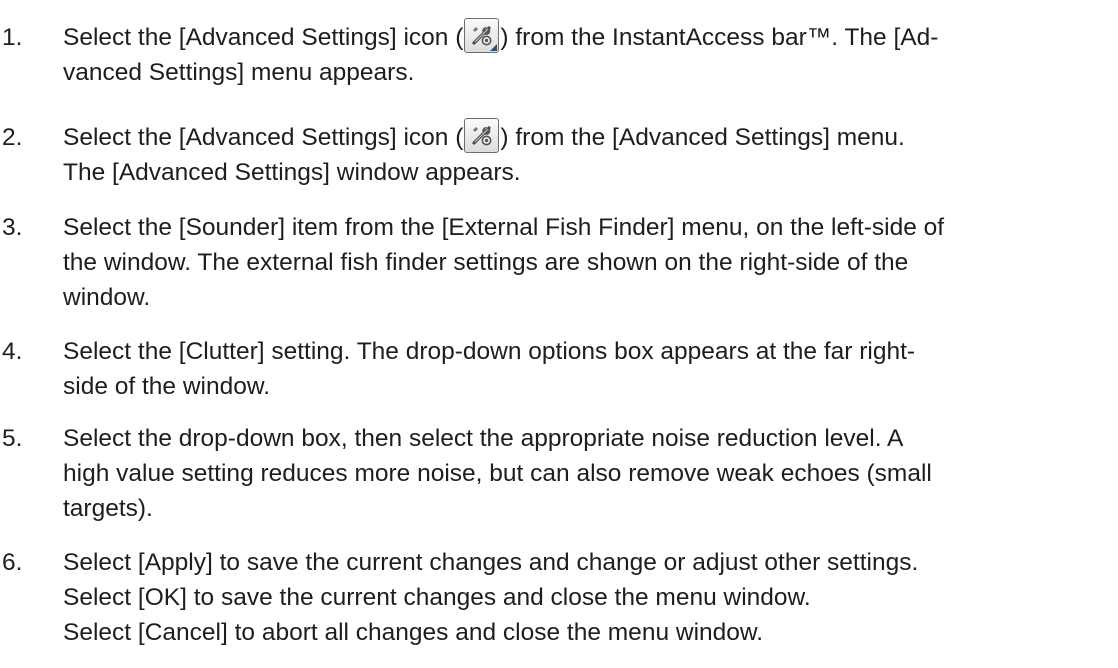  I want to click on step-line: targets)., so click(108, 508).